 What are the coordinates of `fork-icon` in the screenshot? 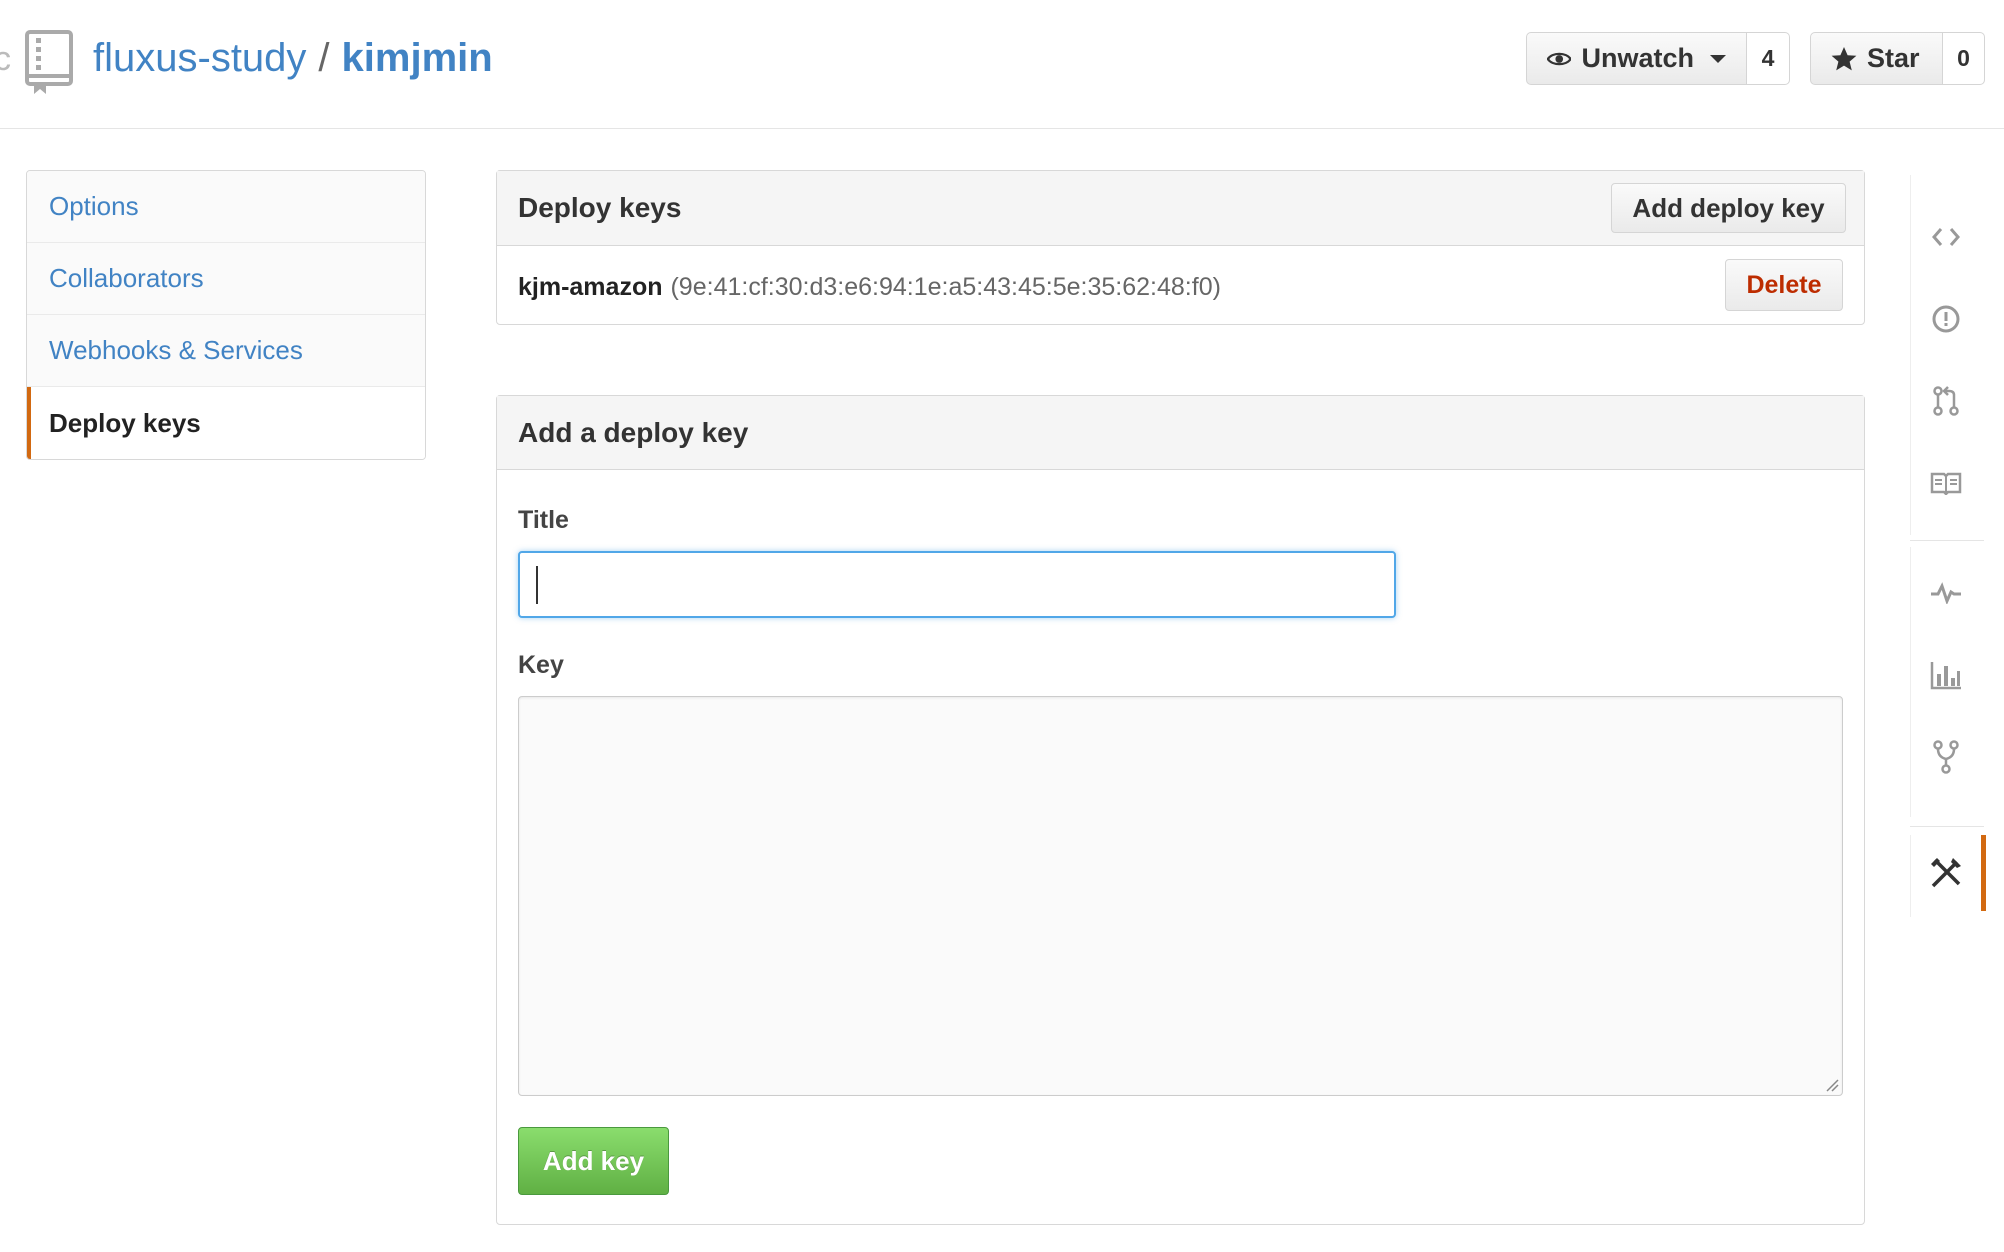 It's located at (1946, 757).